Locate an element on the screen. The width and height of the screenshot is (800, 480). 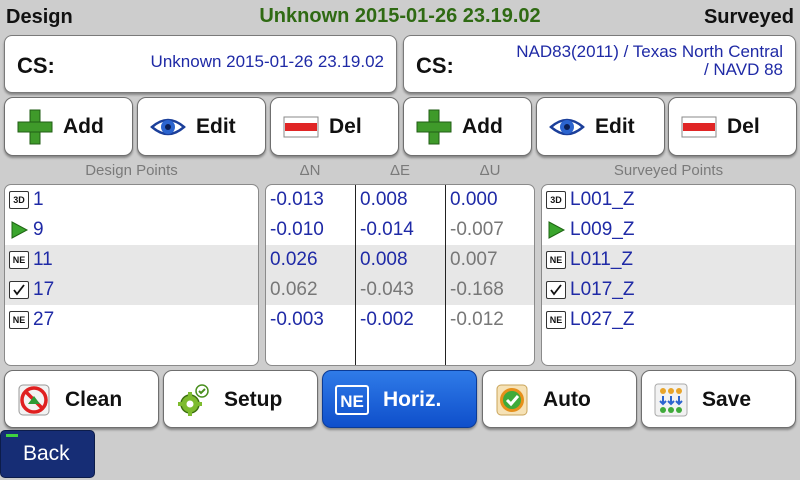
surveyed-del-label: Del is located at coordinates (743, 126).